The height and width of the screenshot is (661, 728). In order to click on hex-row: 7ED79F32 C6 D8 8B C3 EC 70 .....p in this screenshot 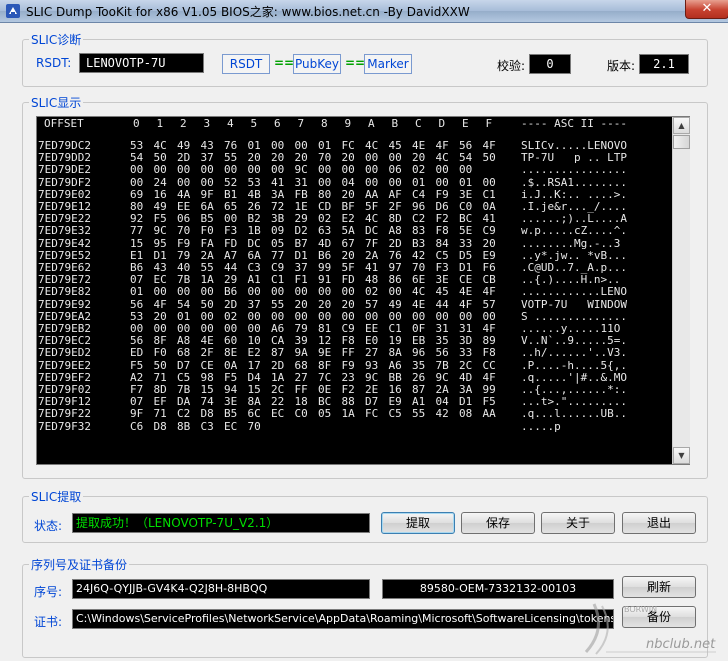, I will do `click(354, 426)`.